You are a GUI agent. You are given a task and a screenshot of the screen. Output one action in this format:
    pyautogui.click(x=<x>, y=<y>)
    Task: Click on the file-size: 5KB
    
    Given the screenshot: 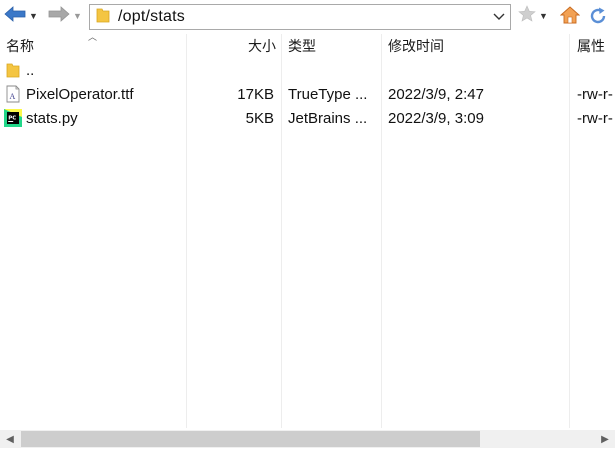 What is the action you would take?
    pyautogui.click(x=259, y=118)
    